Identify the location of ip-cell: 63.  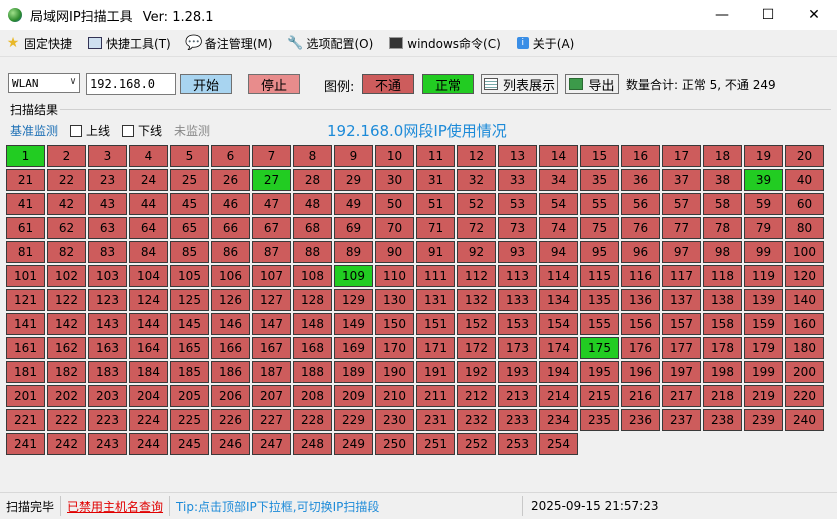
(107, 228).